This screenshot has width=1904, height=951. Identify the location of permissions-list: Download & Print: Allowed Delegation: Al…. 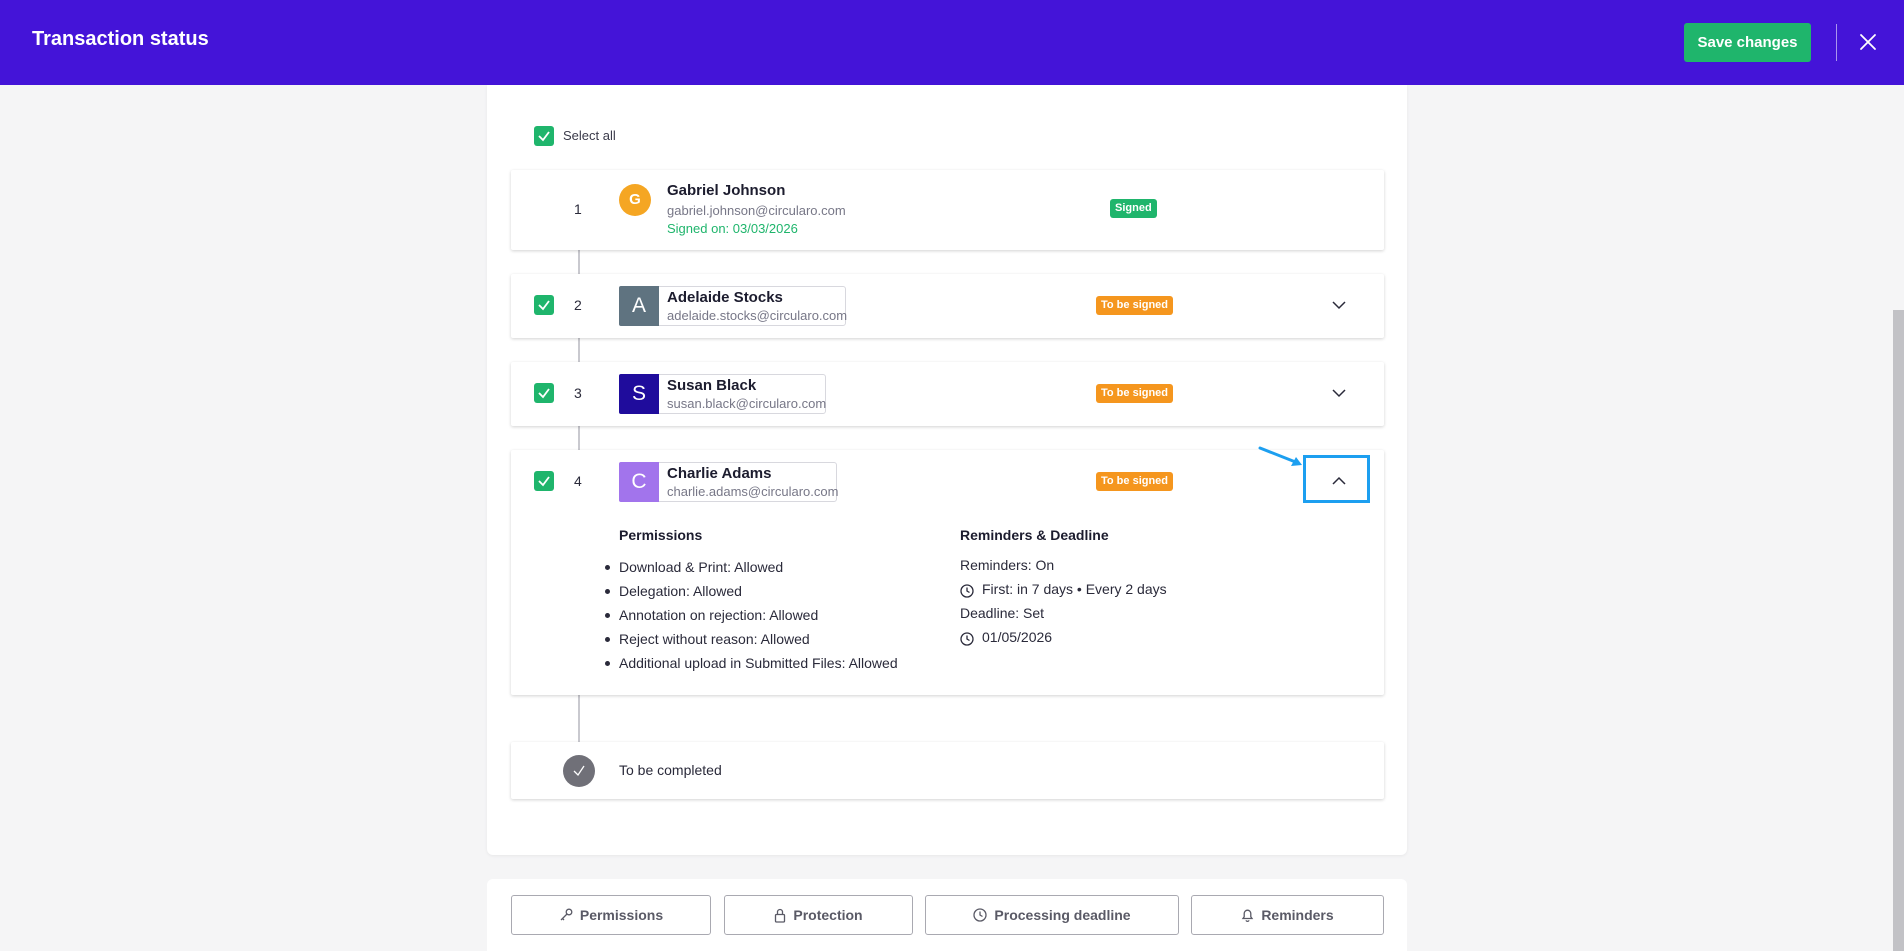
(751, 617).